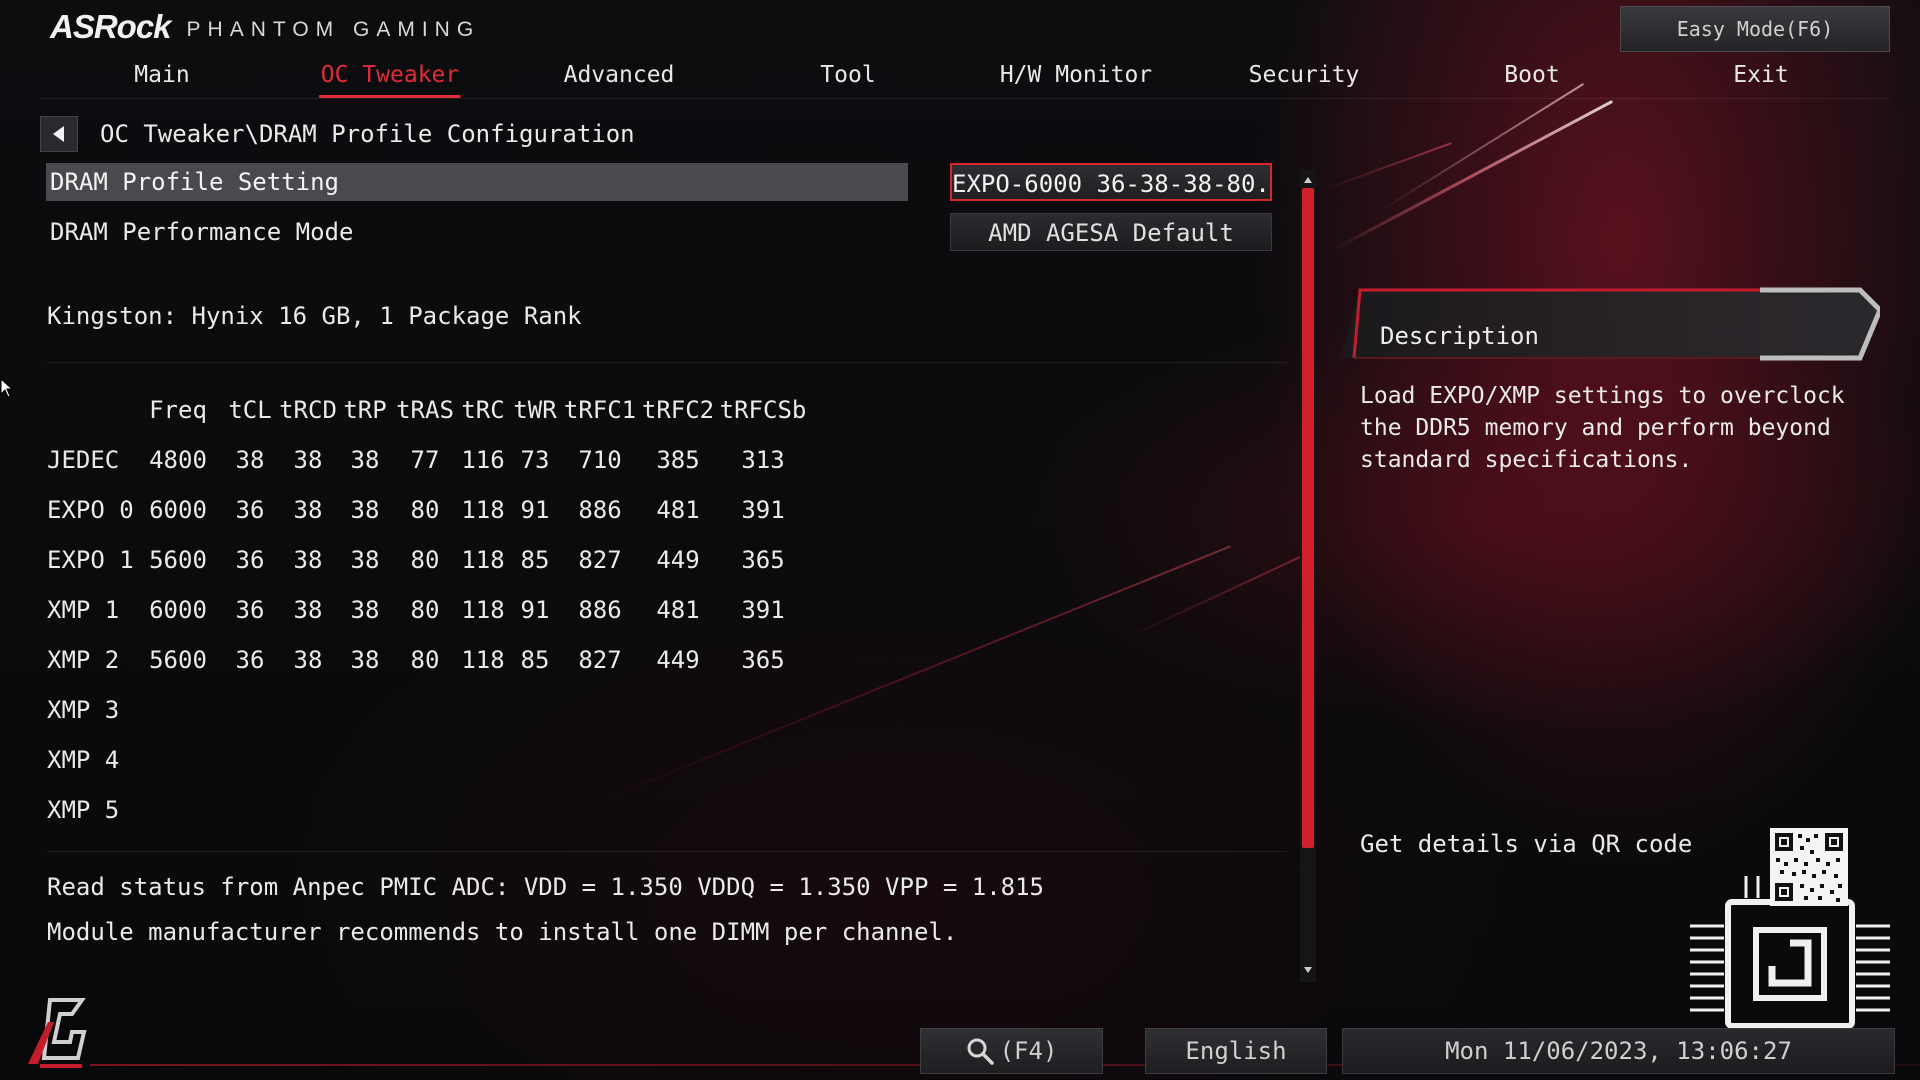 This screenshot has height=1080, width=1920. Describe the element at coordinates (447, 810) in the screenshot. I see `timing-row: XMP 5` at that location.